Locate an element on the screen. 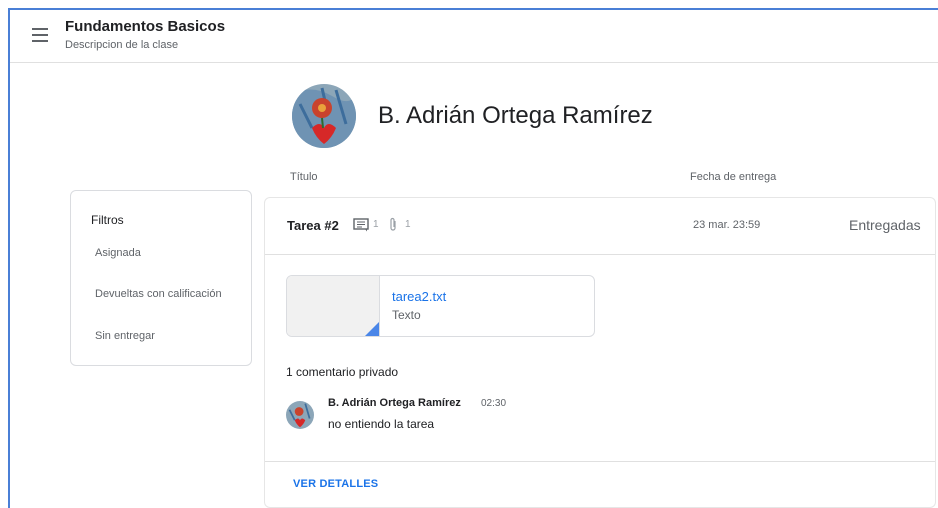  attachments-count: 1 is located at coordinates (408, 224).